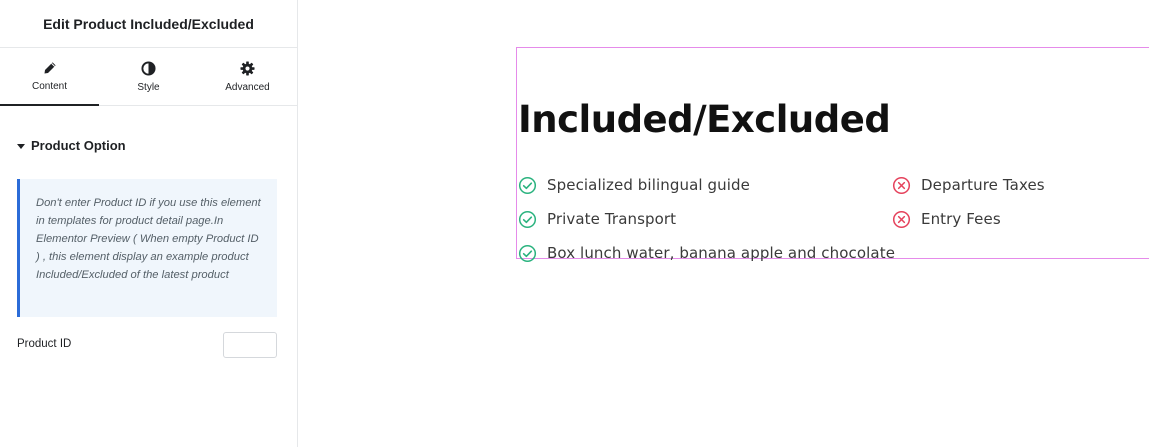  Describe the element at coordinates (704, 119) in the screenshot. I see `widget-heading: Included/Excluded` at that location.